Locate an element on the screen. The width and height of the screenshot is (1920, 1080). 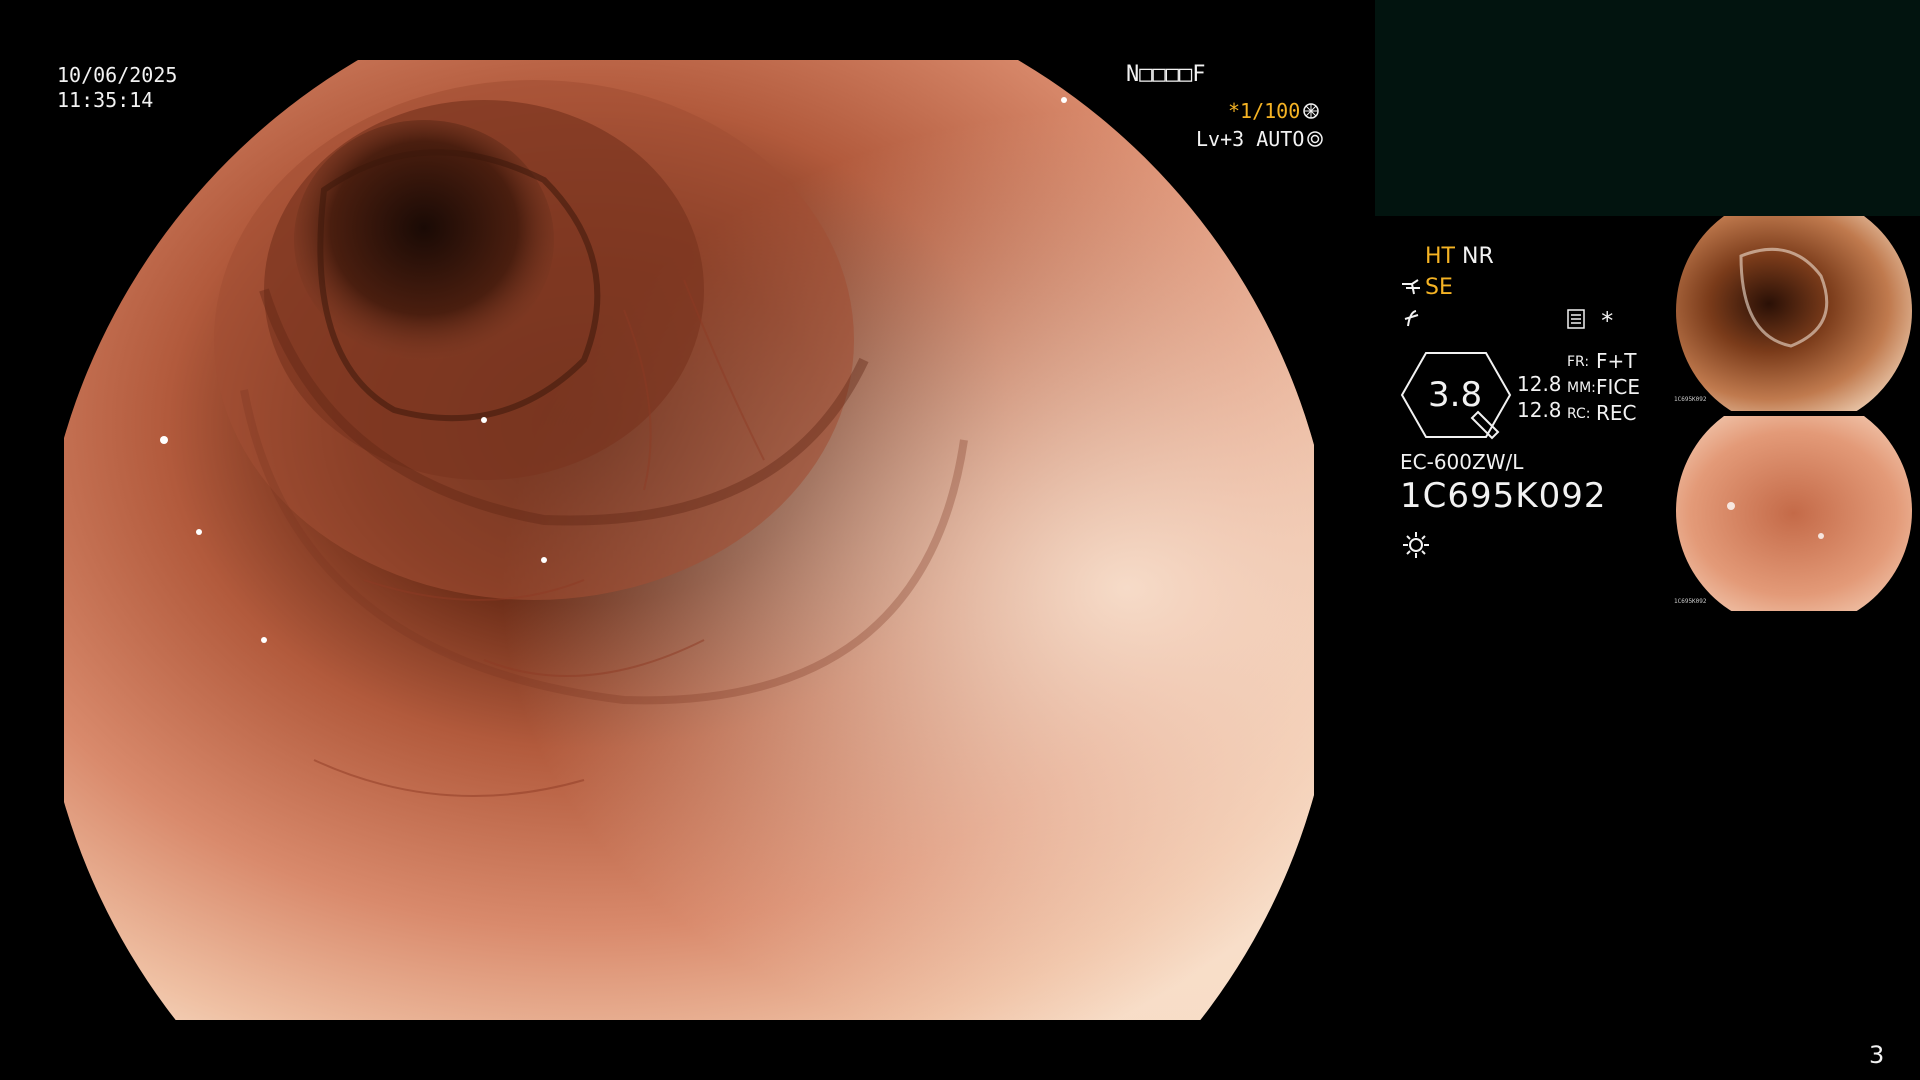
rc-label: RC: is located at coordinates (1579, 414).